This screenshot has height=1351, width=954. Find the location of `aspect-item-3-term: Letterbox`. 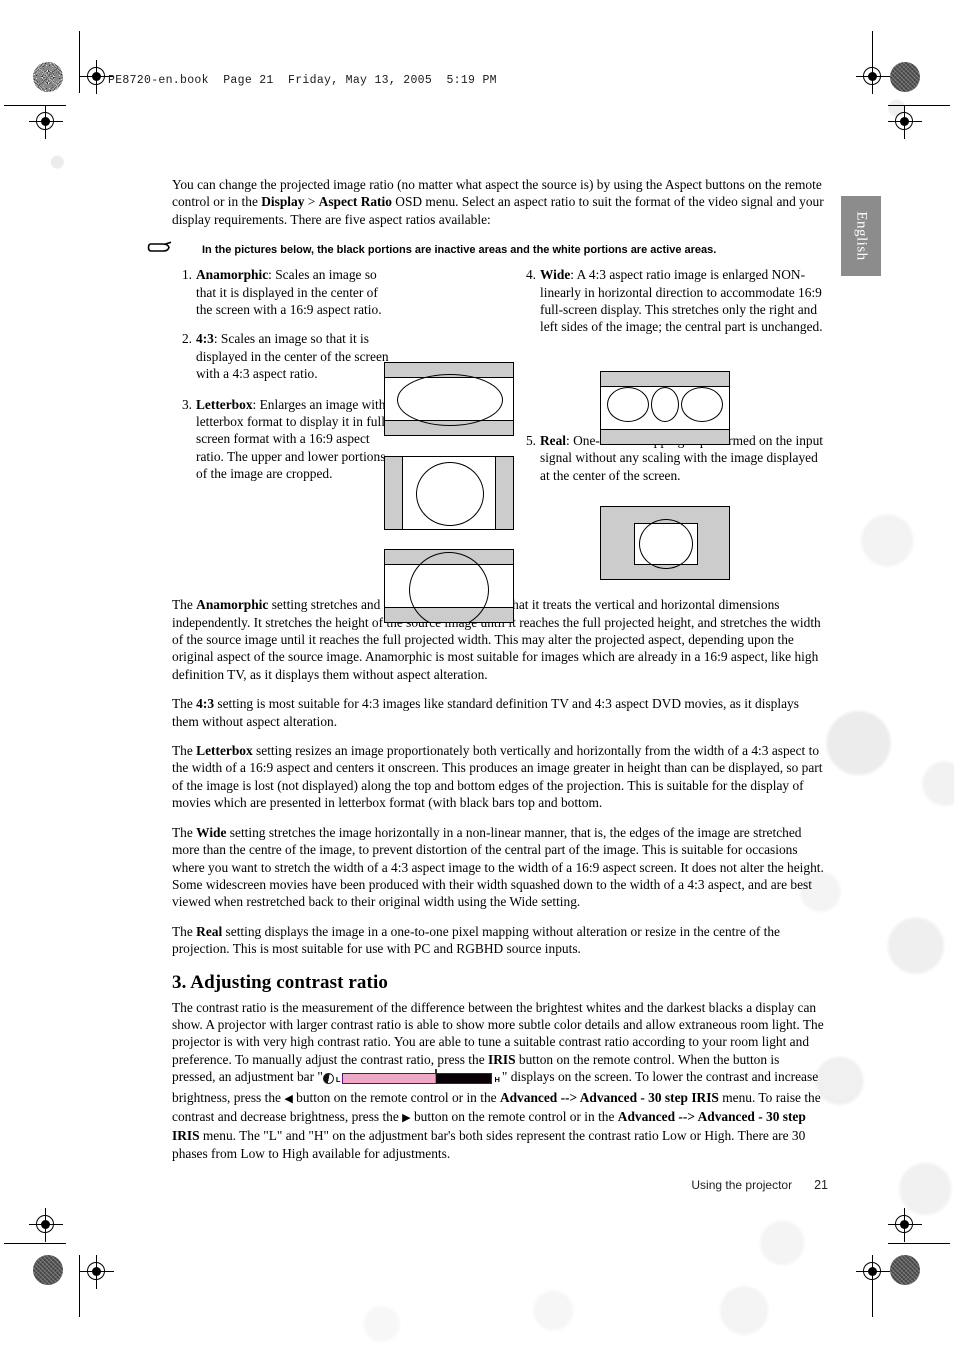

aspect-item-3-term: Letterbox is located at coordinates (224, 404).